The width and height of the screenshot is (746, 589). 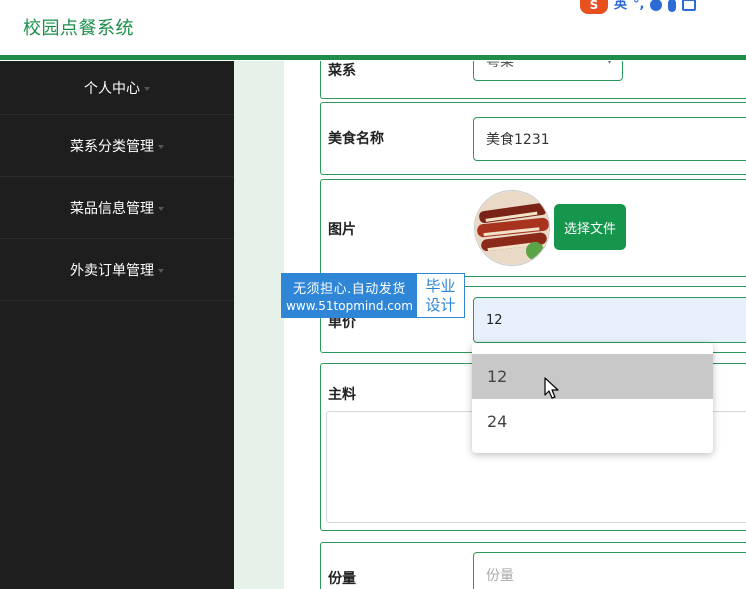 I want to click on cuisine-label: 菜系, so click(x=342, y=71).